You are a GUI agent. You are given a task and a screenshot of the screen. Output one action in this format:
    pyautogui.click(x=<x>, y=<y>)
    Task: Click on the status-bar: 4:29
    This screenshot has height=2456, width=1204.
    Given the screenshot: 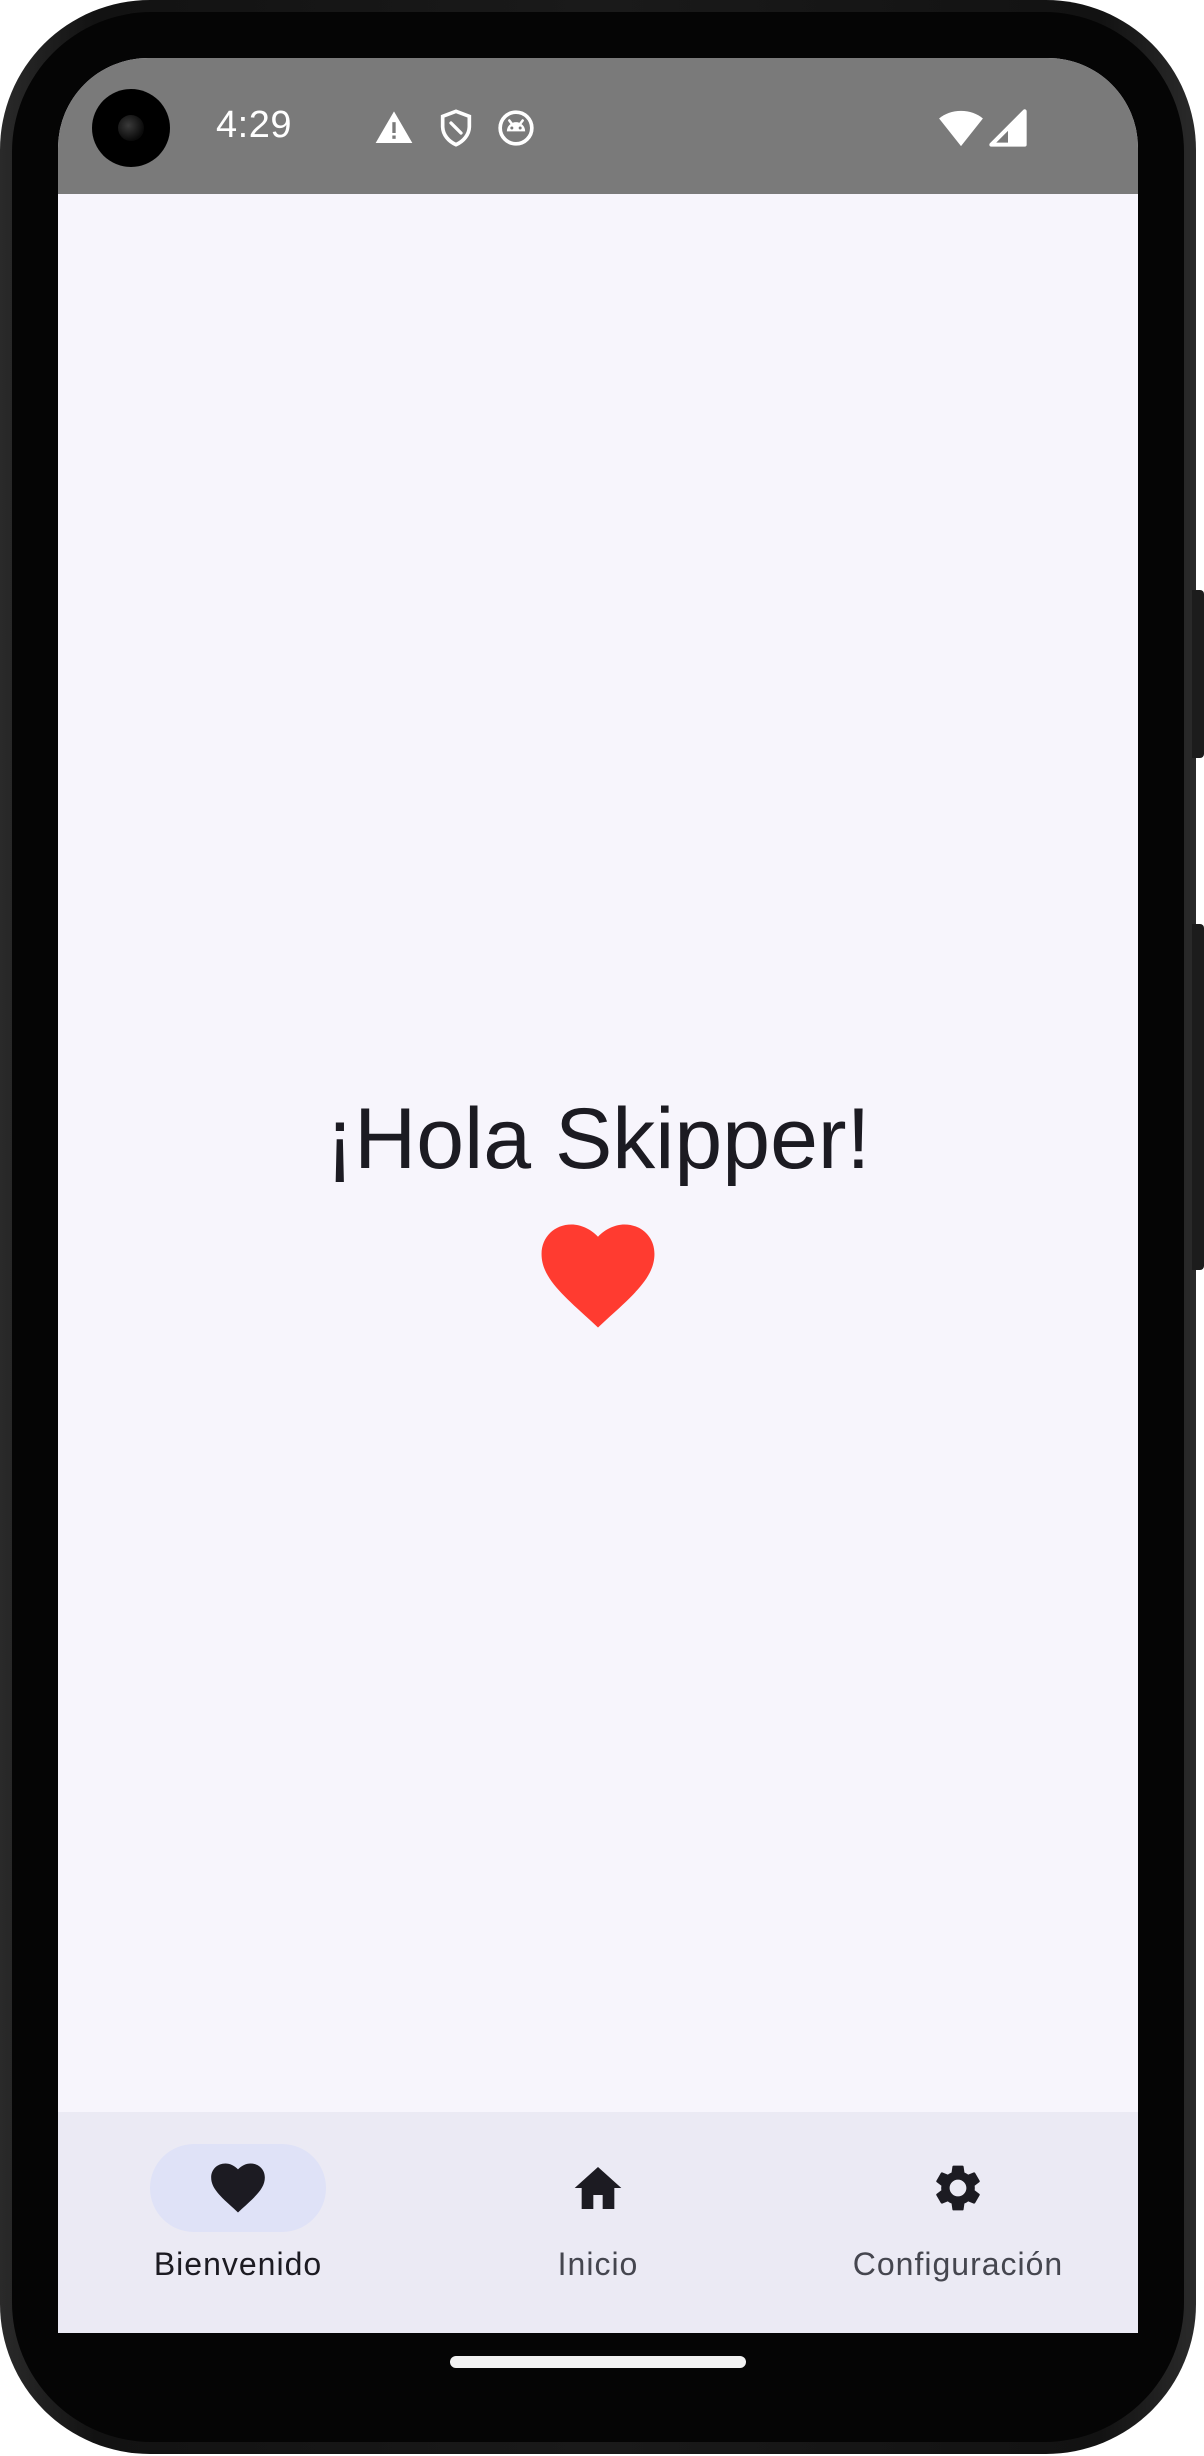 What is the action you would take?
    pyautogui.click(x=598, y=126)
    